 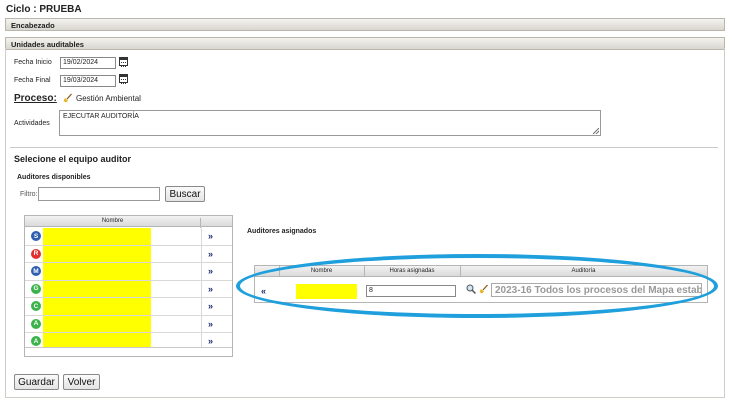 I want to click on filtro-input, so click(x=99, y=194).